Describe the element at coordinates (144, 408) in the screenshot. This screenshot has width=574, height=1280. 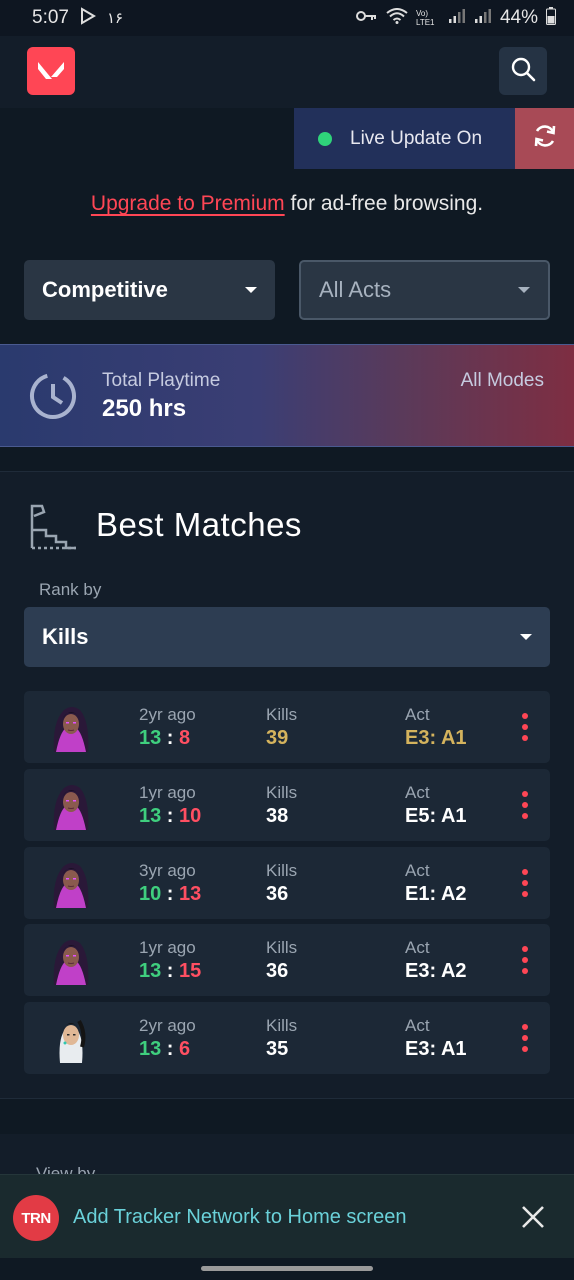
I see `playtime-value: 250 hrs` at that location.